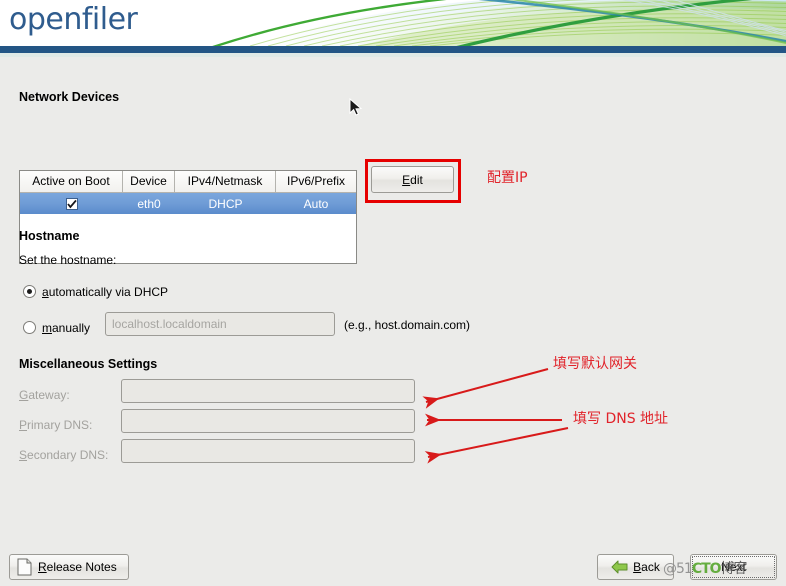 The width and height of the screenshot is (786, 586). I want to click on back-button-label: Back, so click(646, 567).